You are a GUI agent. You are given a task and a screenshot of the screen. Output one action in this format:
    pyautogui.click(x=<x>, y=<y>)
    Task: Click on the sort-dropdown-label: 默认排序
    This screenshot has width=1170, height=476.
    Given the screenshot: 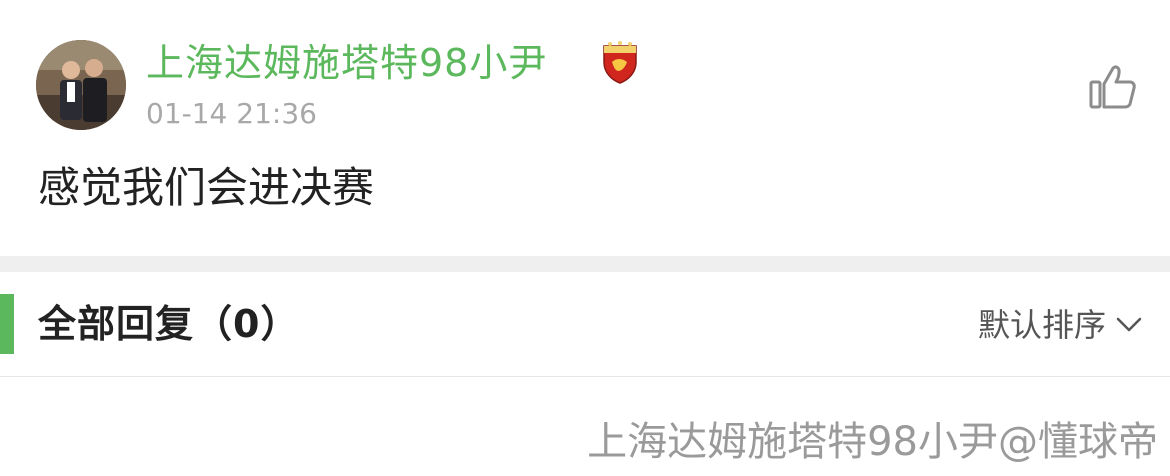 What is the action you would take?
    pyautogui.click(x=1042, y=325)
    